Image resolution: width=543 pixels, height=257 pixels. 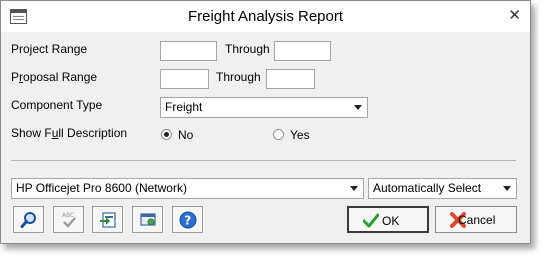 What do you see at coordinates (49, 49) in the screenshot?
I see `project-range-label: Project Range` at bounding box center [49, 49].